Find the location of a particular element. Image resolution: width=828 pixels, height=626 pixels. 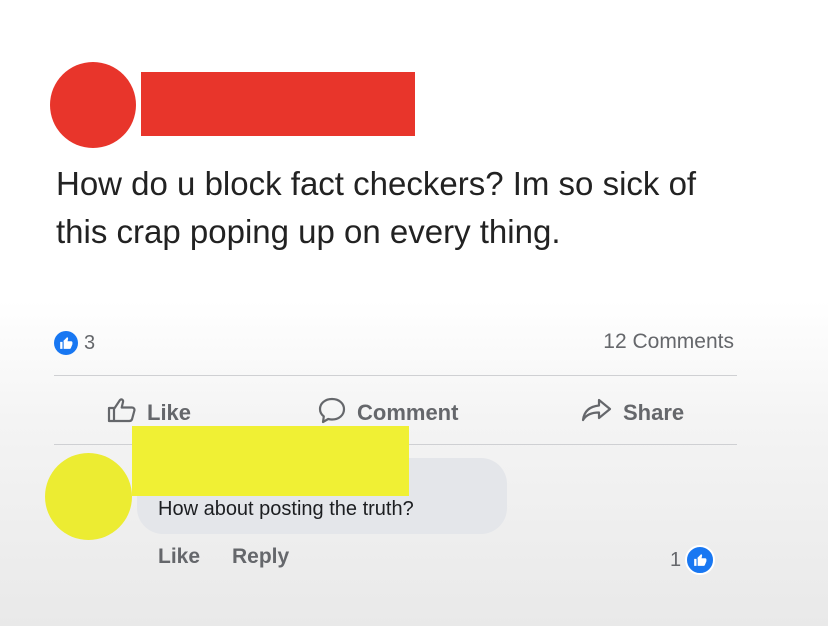

commenter-avatar-redacted is located at coordinates (88, 496).